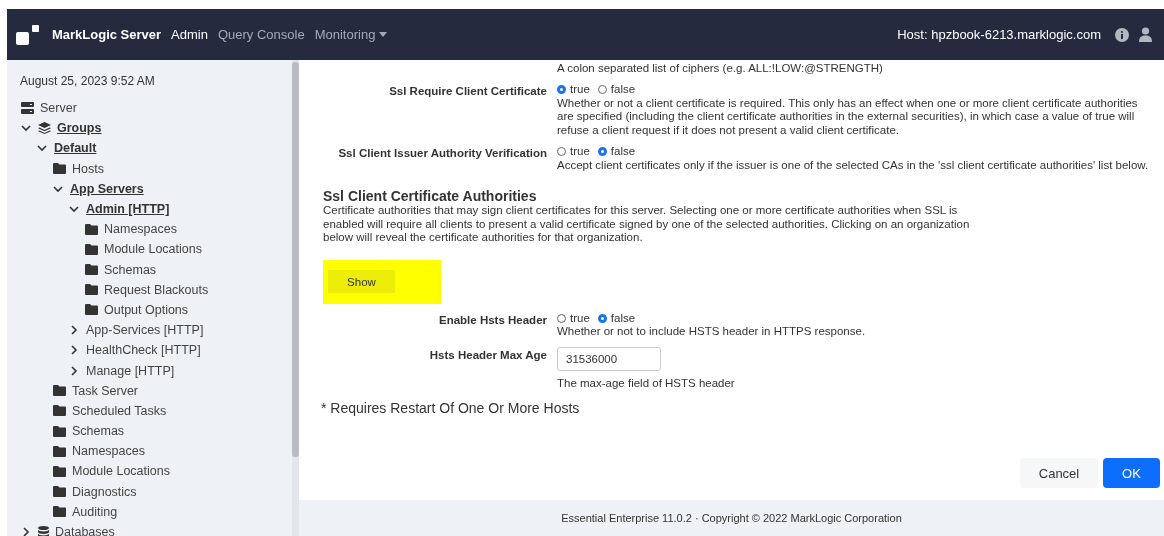  I want to click on tree-item: Task Server, so click(105, 390).